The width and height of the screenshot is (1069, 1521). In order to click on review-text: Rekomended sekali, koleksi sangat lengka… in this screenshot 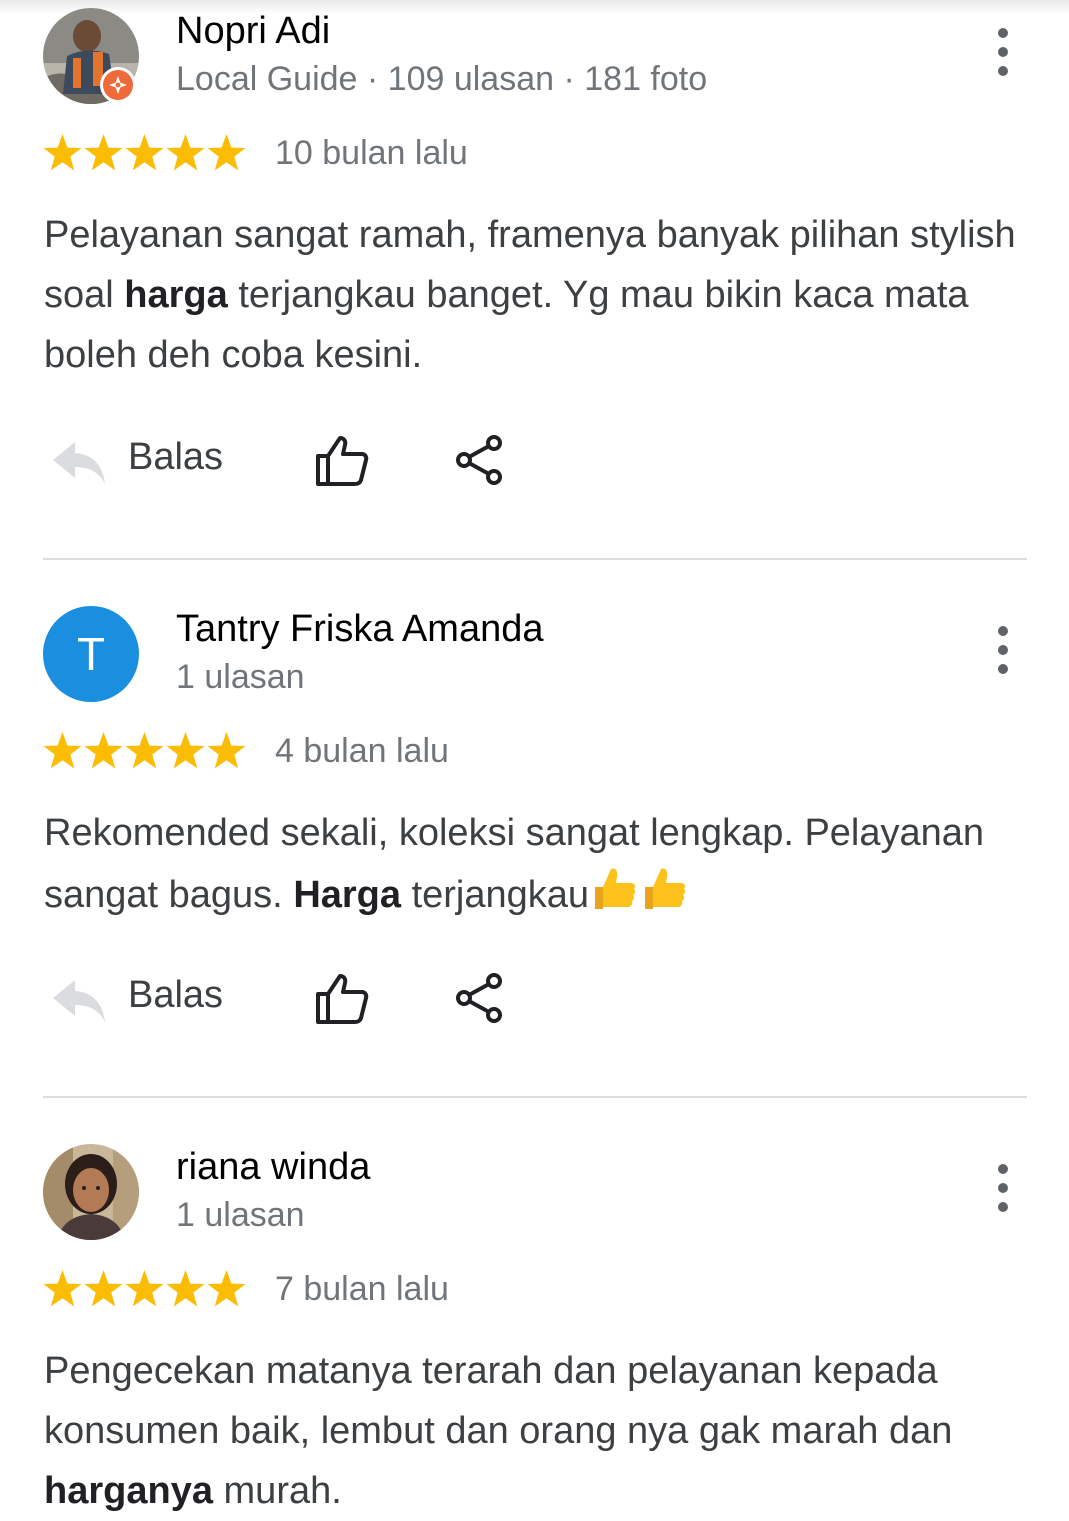, I will do `click(544, 867)`.